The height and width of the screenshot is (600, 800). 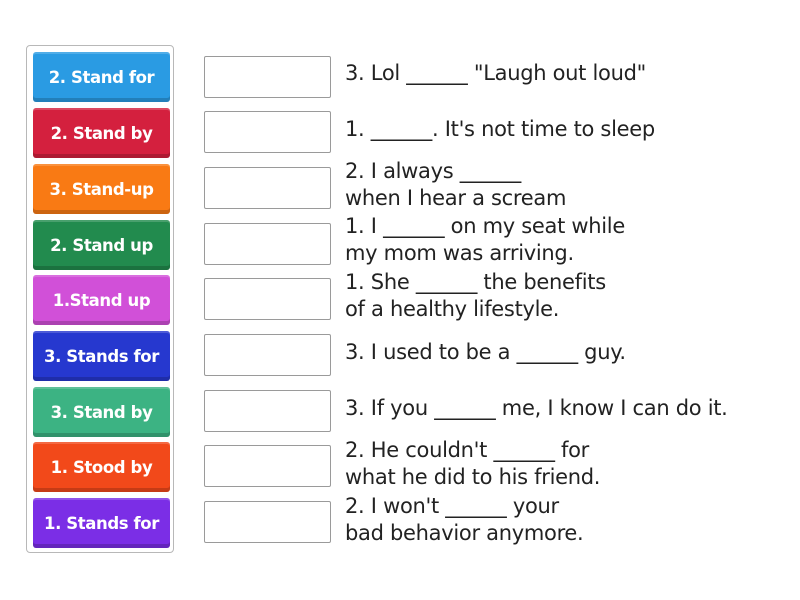 What do you see at coordinates (475, 282) in the screenshot?
I see `sentence-line: 1. She ______ the benefits` at bounding box center [475, 282].